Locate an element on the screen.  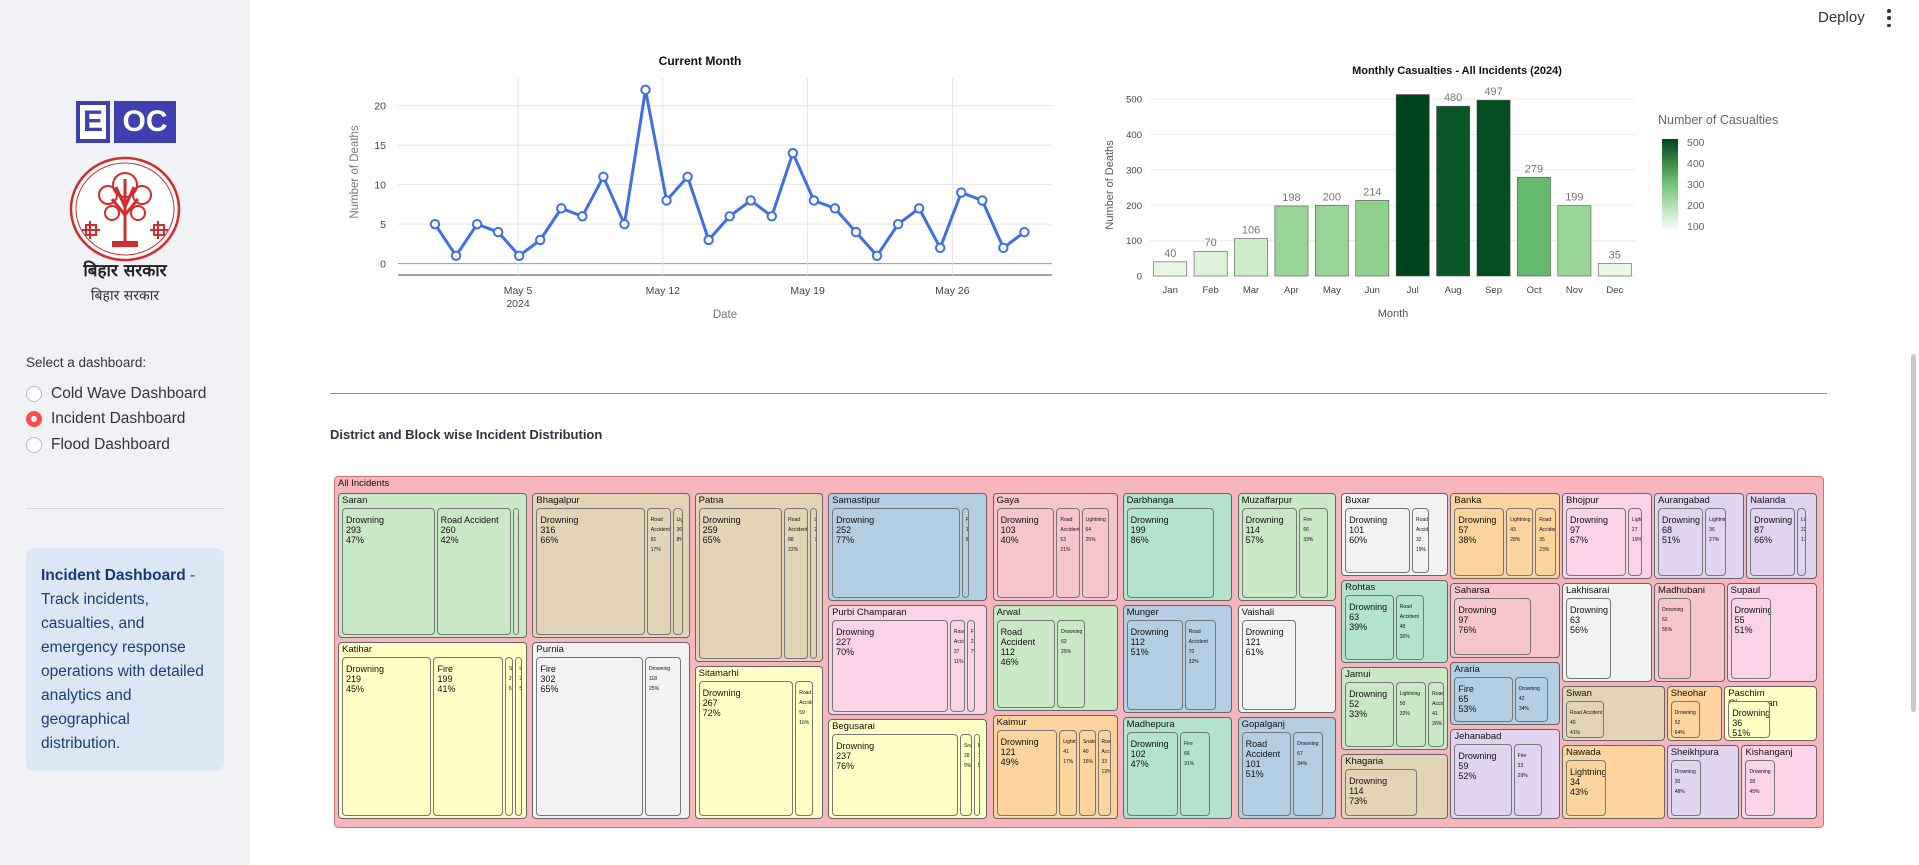
treemap-district-supaul: Supaul Drowning 55 51% is located at coordinates (1771, 632).